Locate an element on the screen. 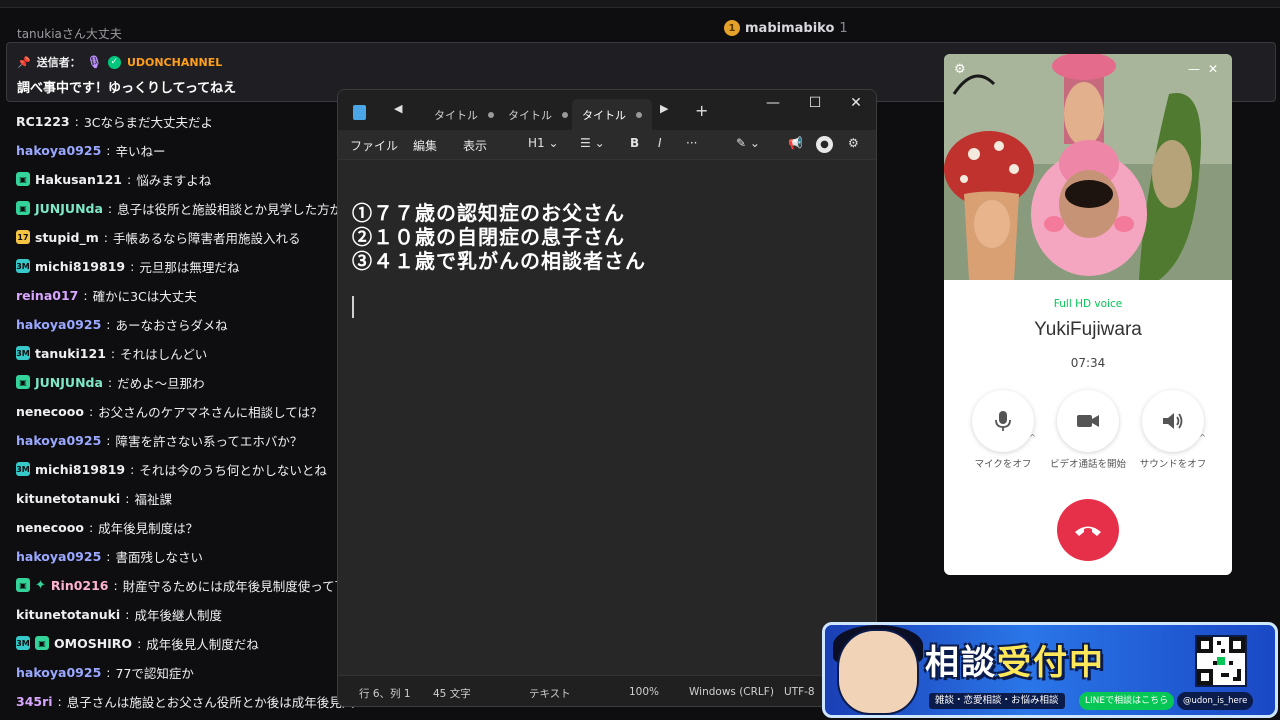  qr-code-icon is located at coordinates (1221, 661).